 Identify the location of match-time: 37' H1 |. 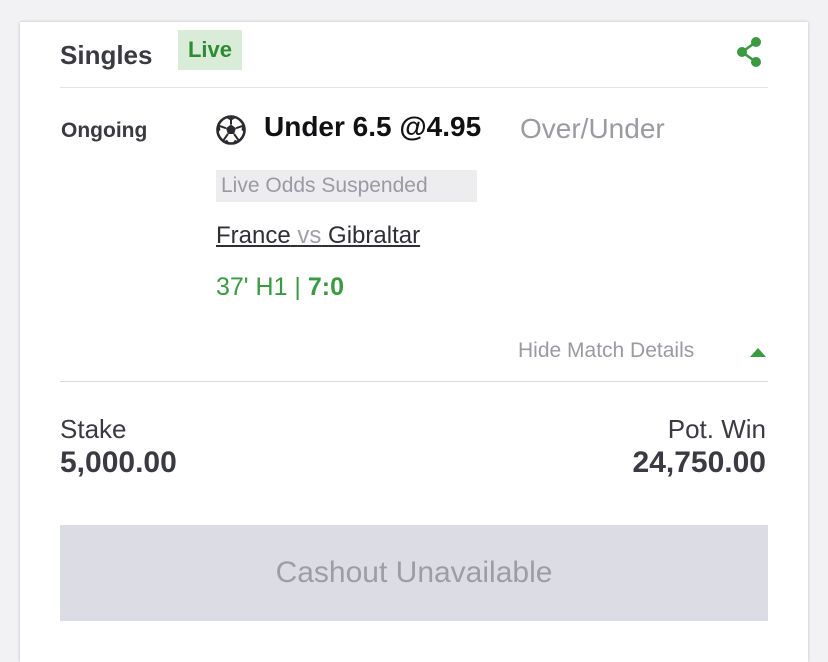
(262, 287).